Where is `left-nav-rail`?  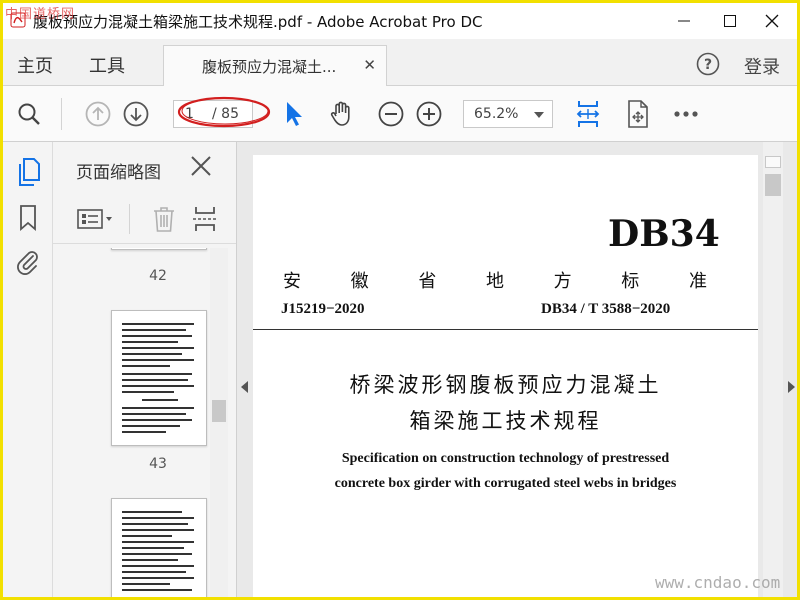 left-nav-rail is located at coordinates (28, 369).